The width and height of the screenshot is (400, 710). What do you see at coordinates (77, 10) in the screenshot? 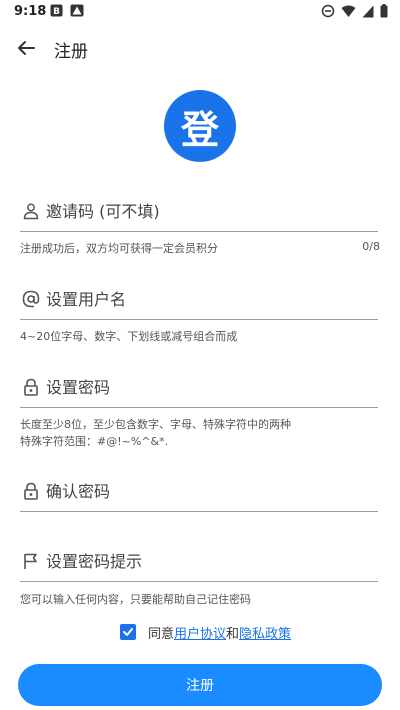
I see `warning-icon` at bounding box center [77, 10].